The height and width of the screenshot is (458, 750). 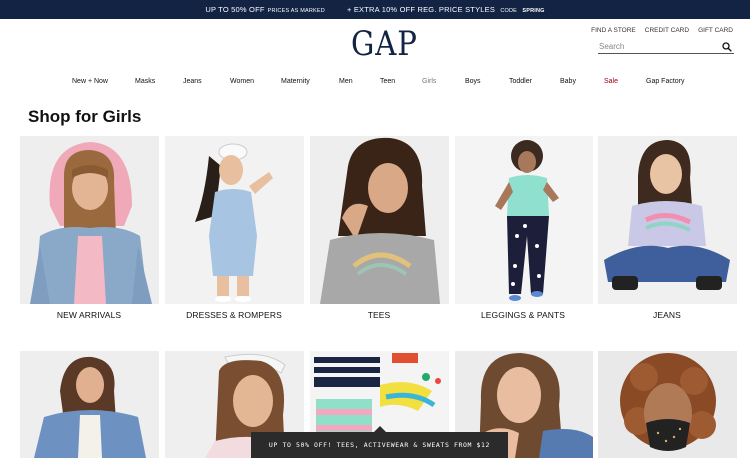 What do you see at coordinates (379, 315) in the screenshot?
I see `category-label-tees: TEES` at bounding box center [379, 315].